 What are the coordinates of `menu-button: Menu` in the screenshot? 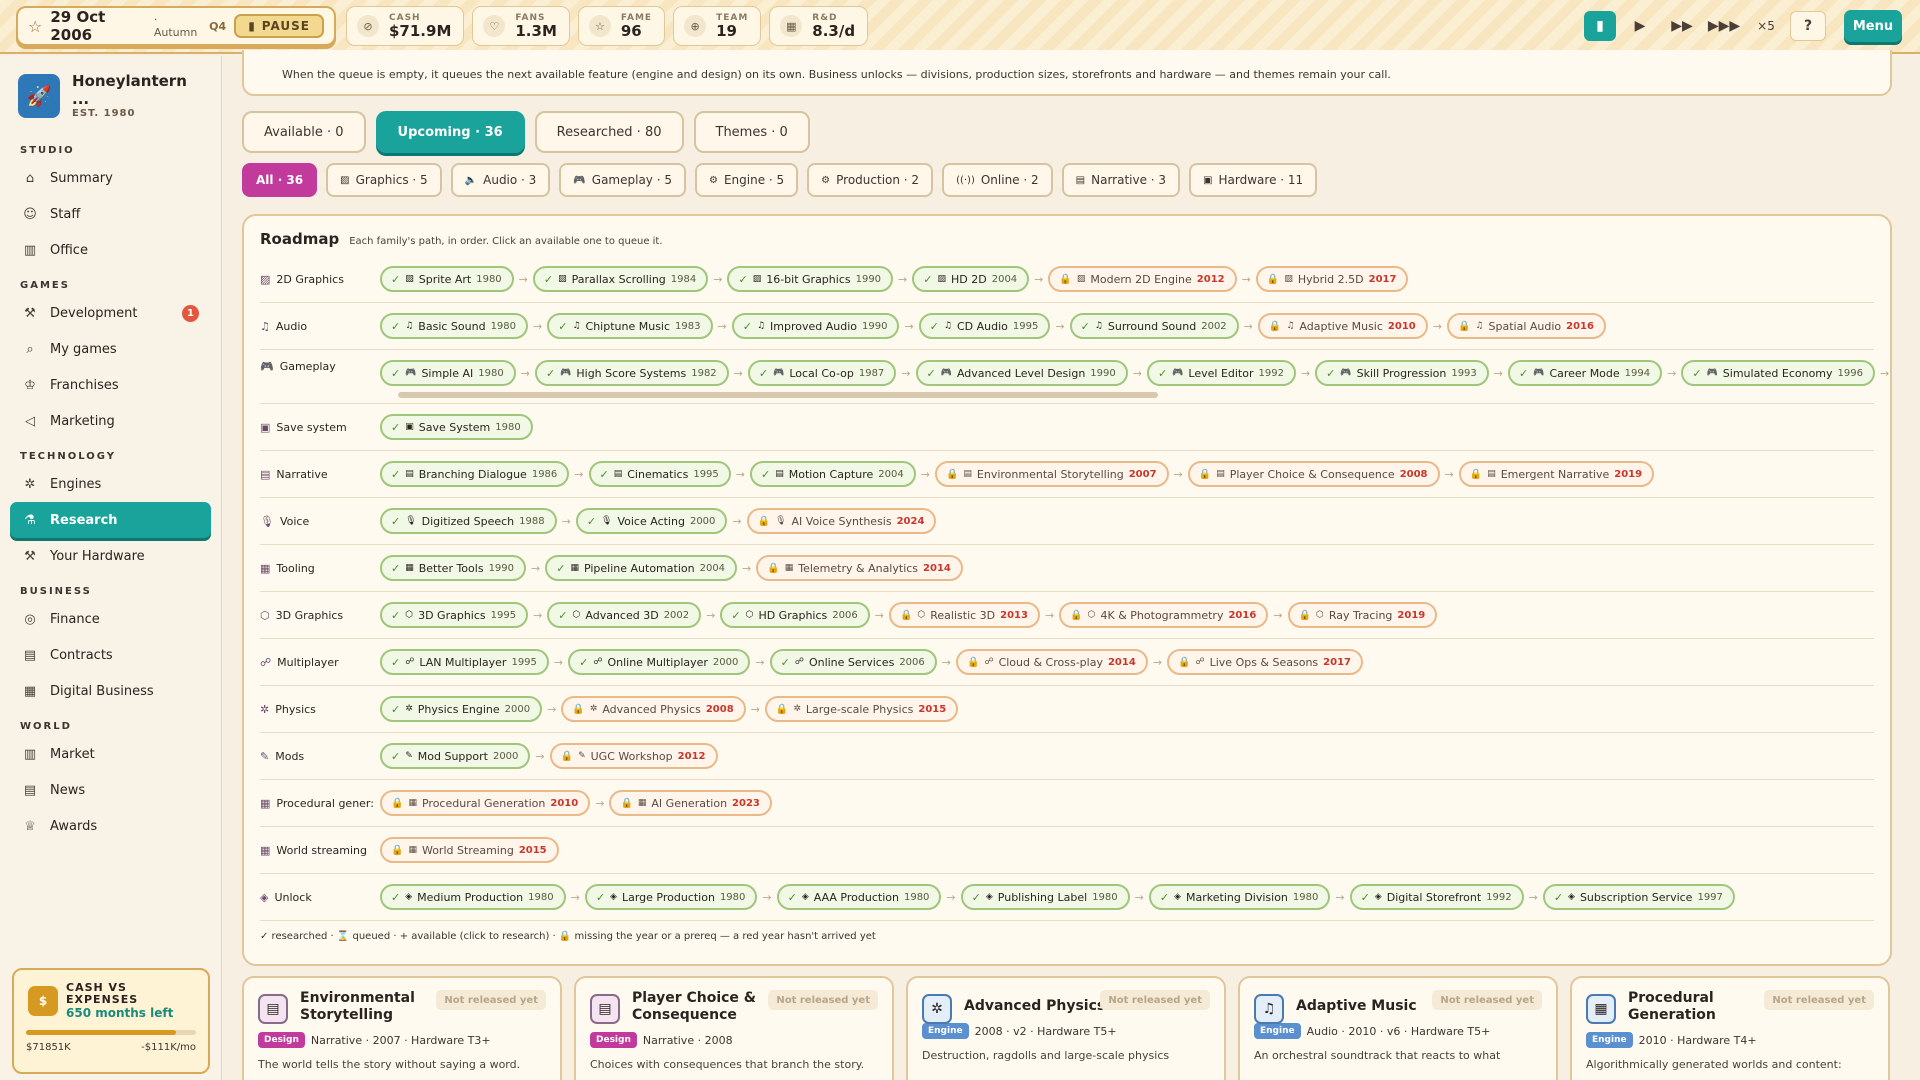 It's located at (1873, 26).